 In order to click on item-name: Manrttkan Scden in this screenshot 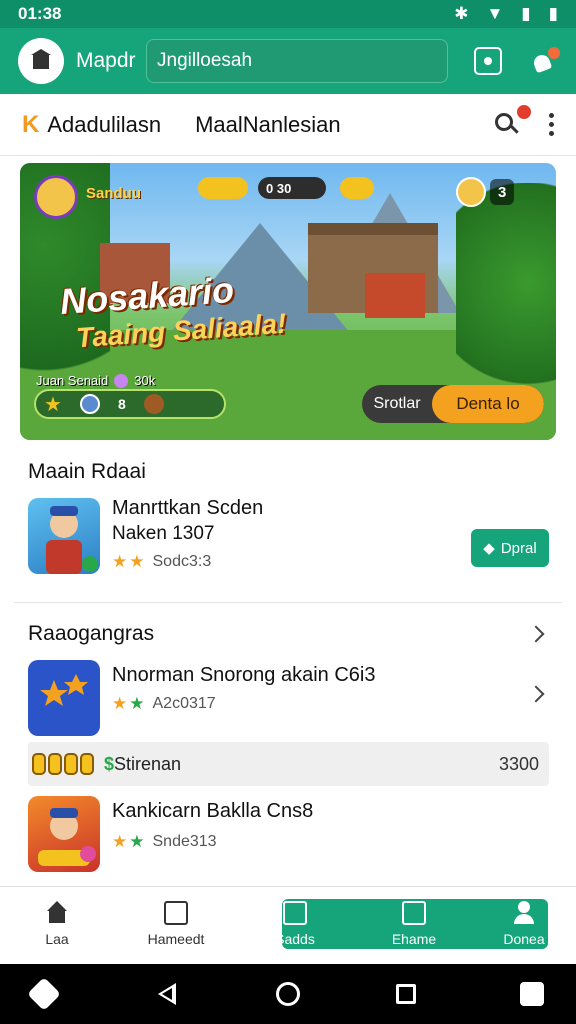, I will do `click(187, 508)`.